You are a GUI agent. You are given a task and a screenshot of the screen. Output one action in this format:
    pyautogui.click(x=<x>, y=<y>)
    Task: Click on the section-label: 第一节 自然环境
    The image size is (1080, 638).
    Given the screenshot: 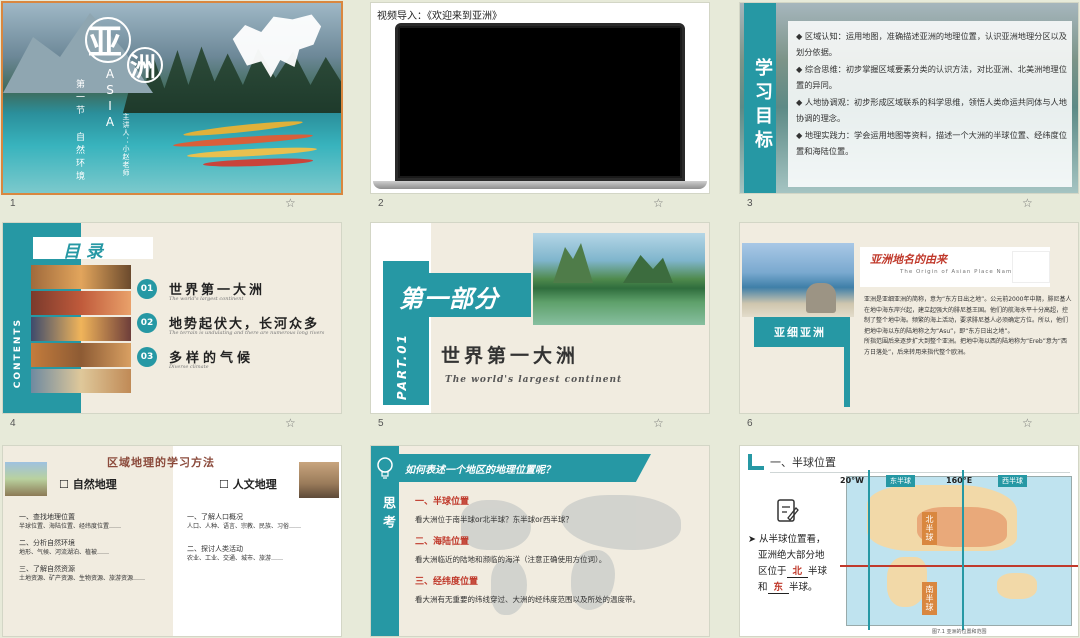 What is the action you would take?
    pyautogui.click(x=79, y=131)
    